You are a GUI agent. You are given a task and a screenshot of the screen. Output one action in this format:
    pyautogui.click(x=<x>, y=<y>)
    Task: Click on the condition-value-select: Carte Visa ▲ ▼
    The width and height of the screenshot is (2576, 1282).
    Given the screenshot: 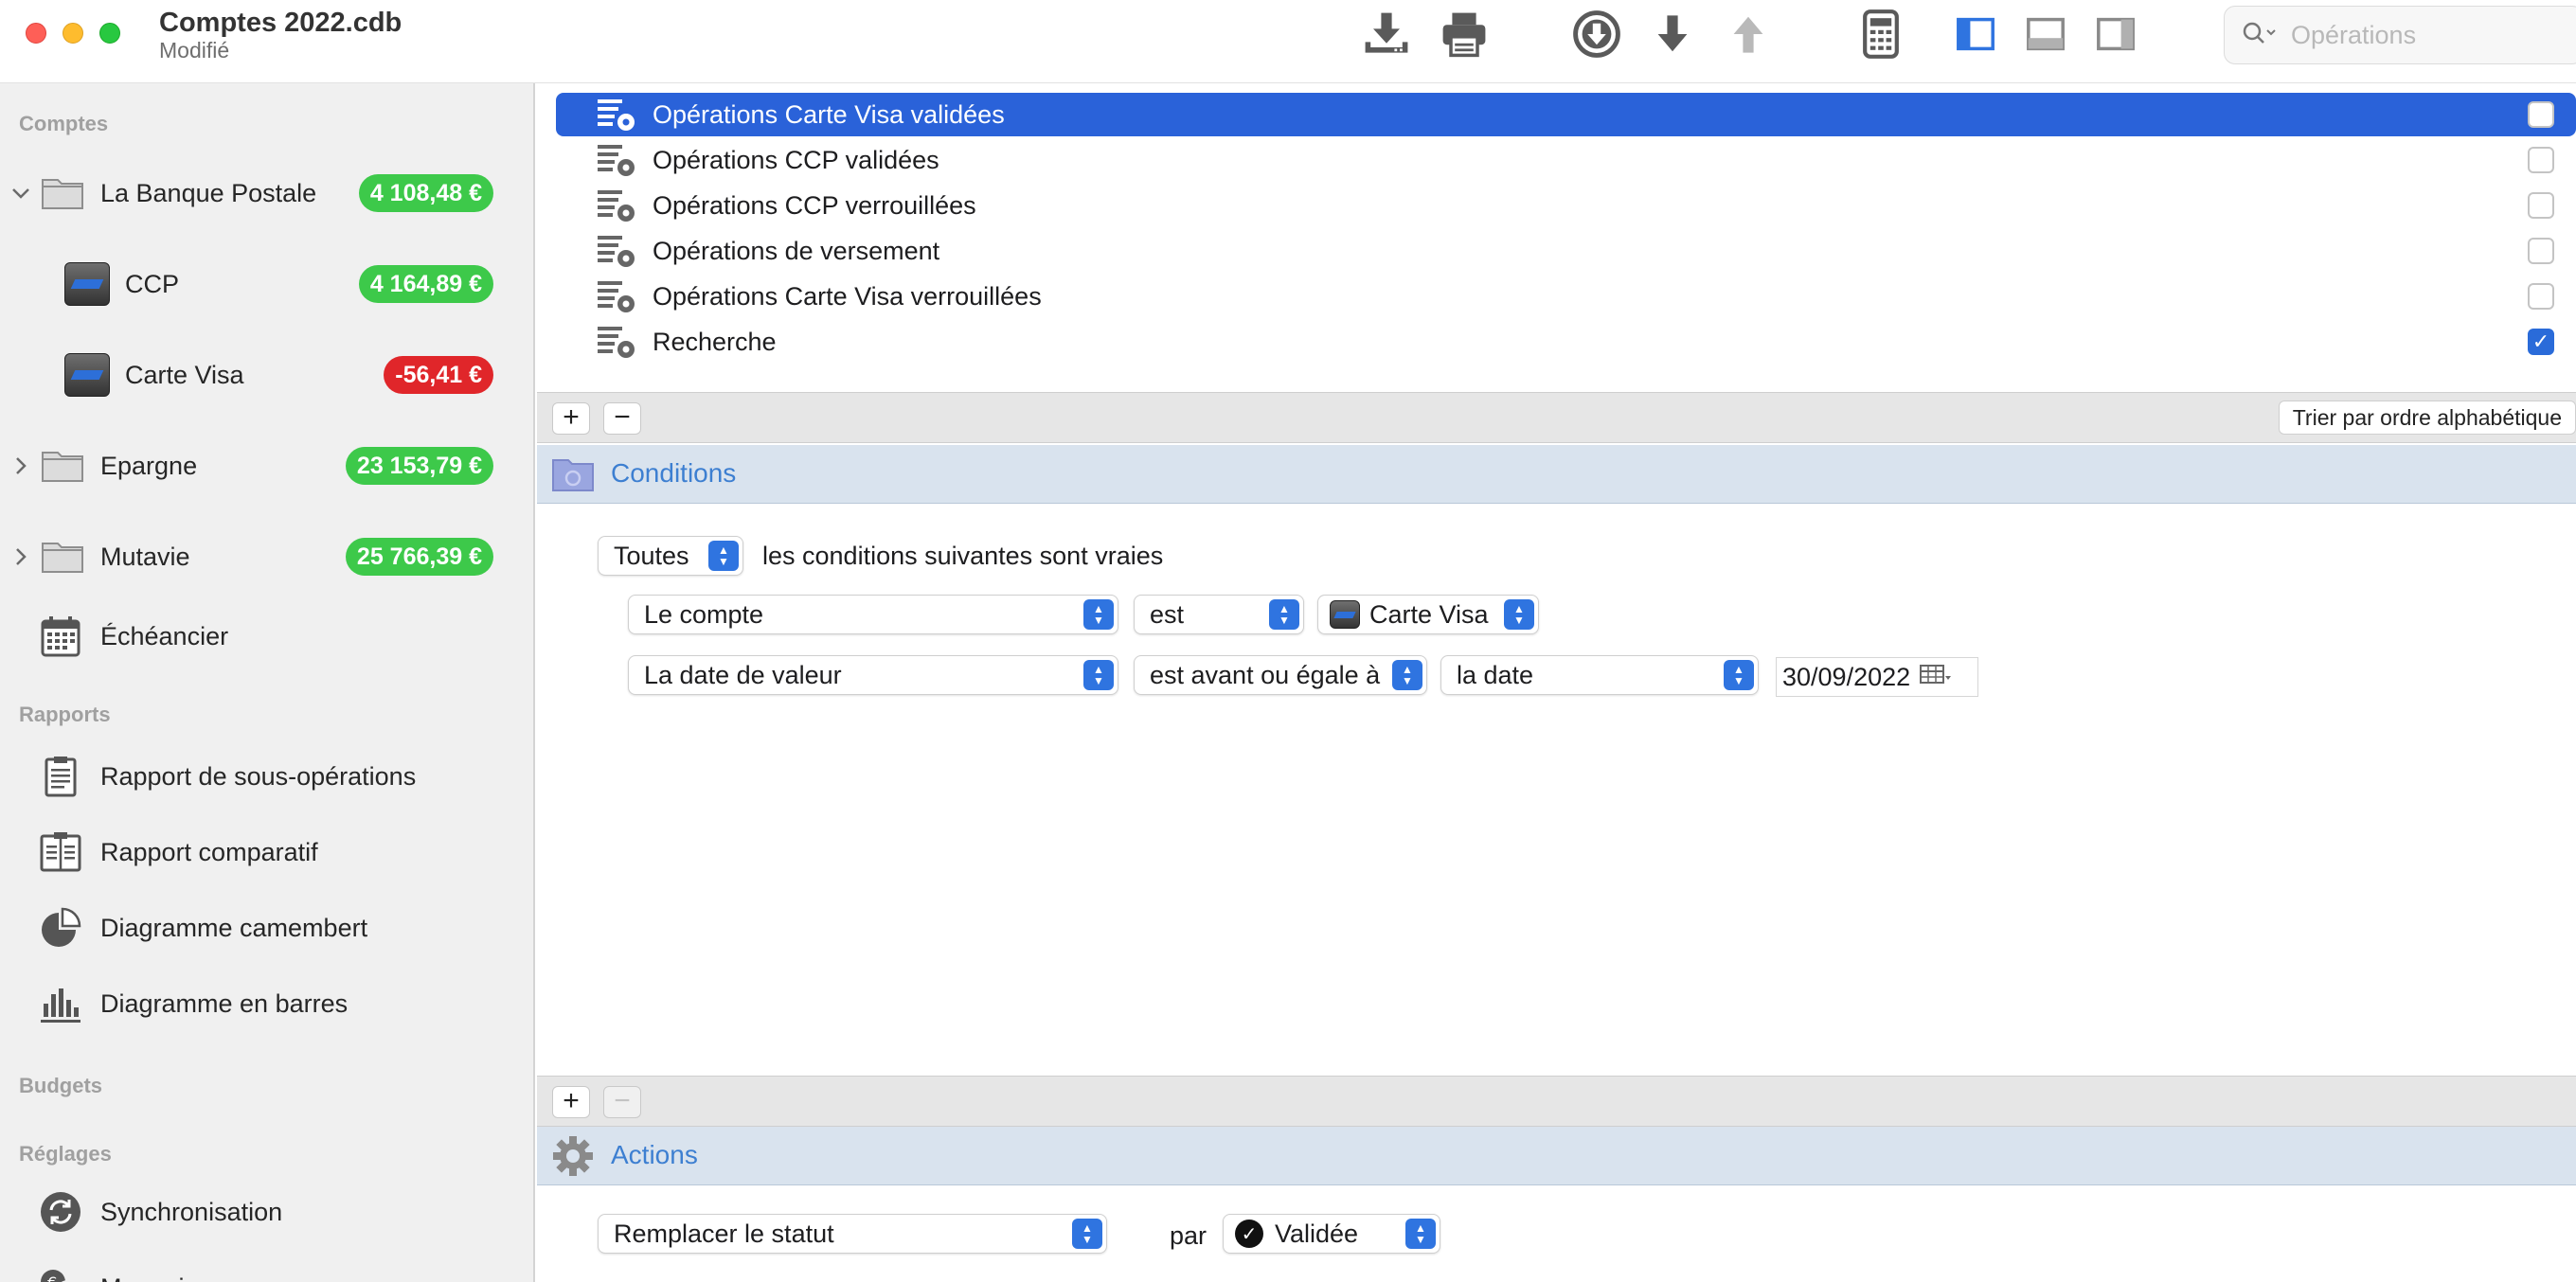 What is the action you would take?
    pyautogui.click(x=1428, y=614)
    